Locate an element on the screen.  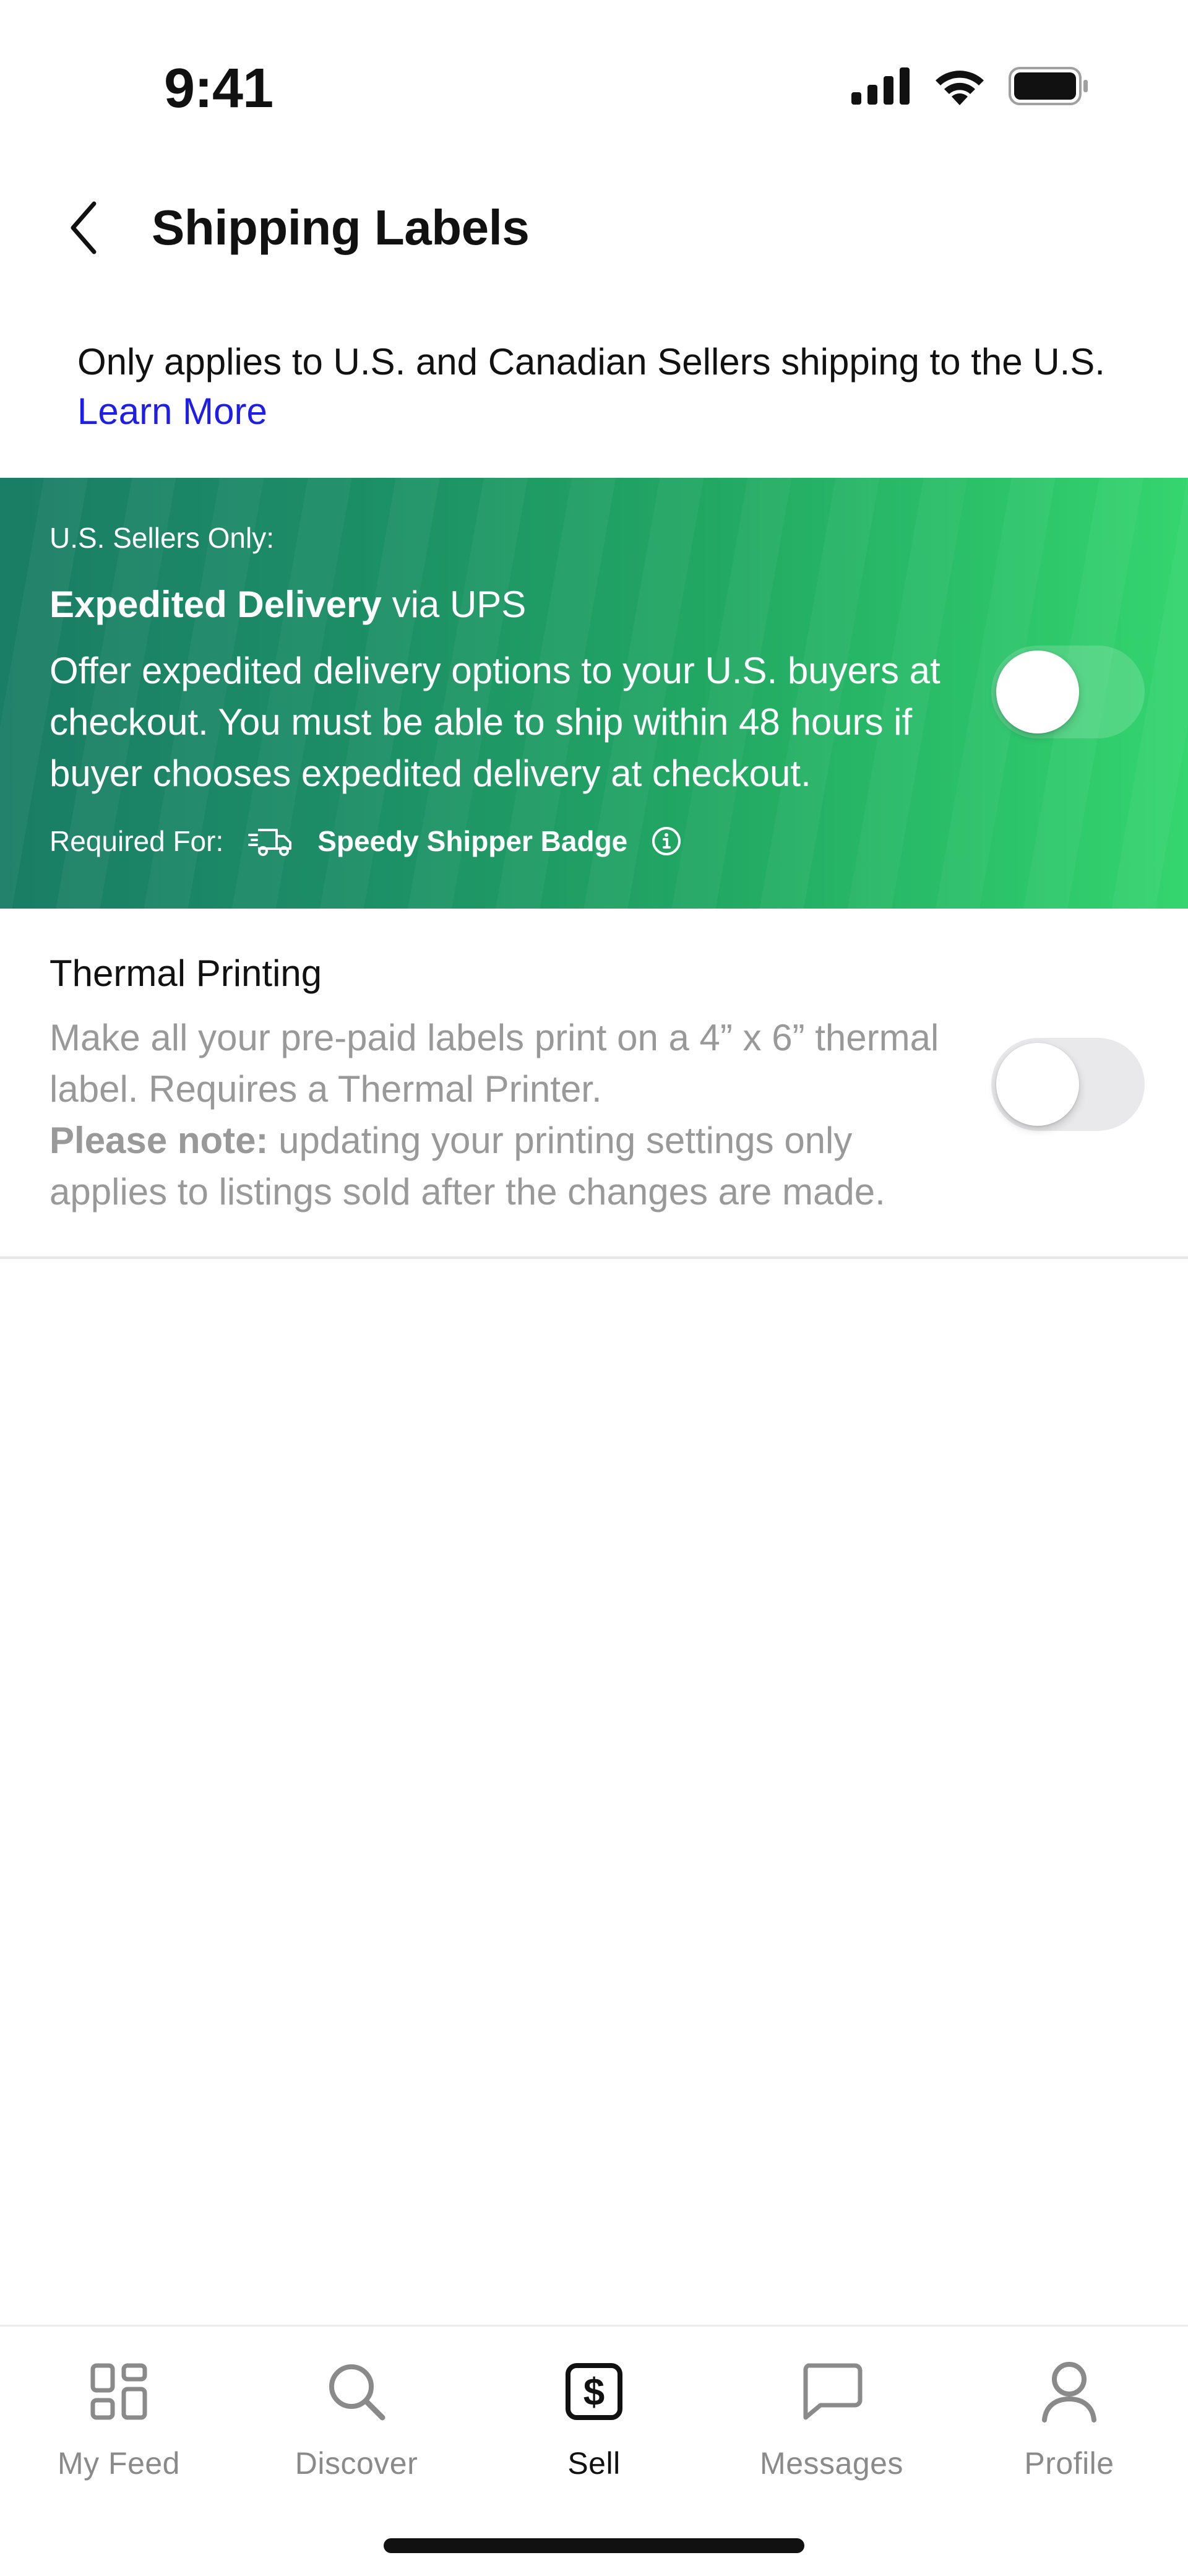
chat-bubble-icon is located at coordinates (831, 2391).